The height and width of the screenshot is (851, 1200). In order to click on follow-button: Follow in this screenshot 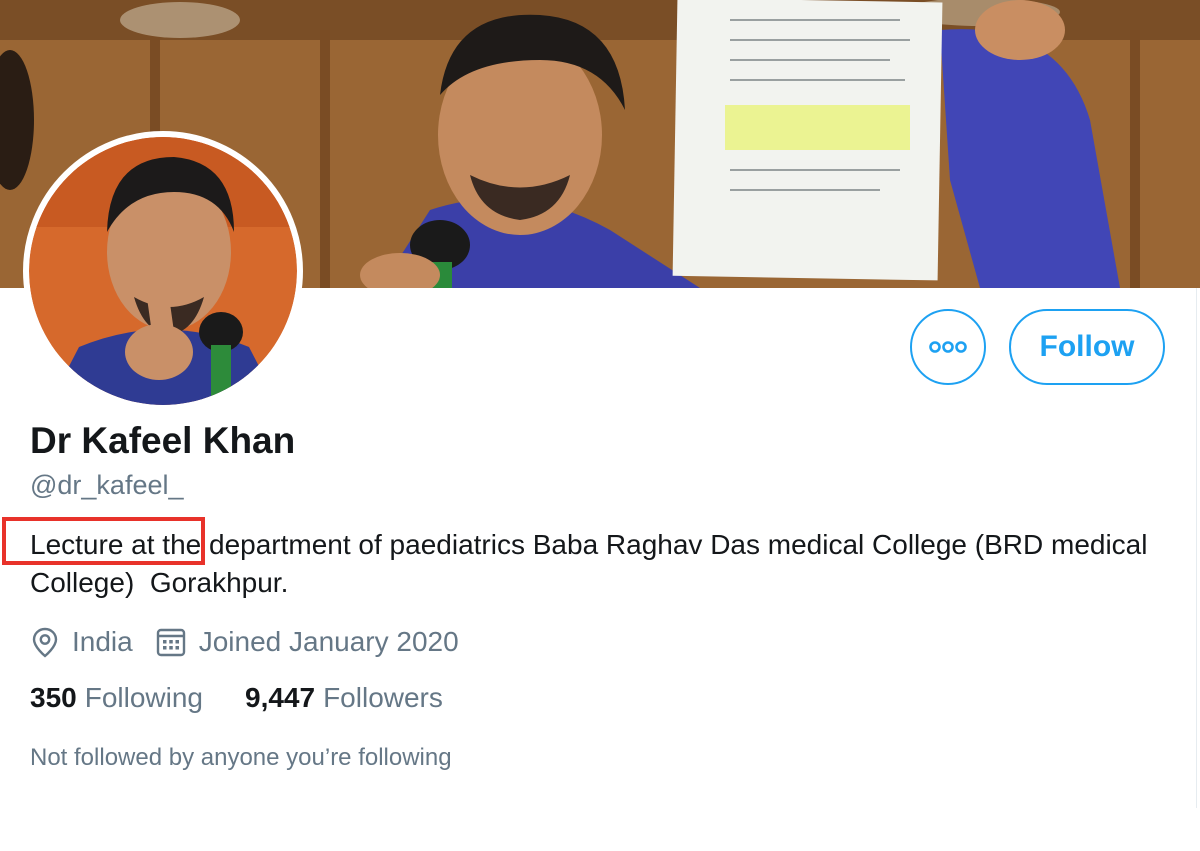, I will do `click(1087, 347)`.